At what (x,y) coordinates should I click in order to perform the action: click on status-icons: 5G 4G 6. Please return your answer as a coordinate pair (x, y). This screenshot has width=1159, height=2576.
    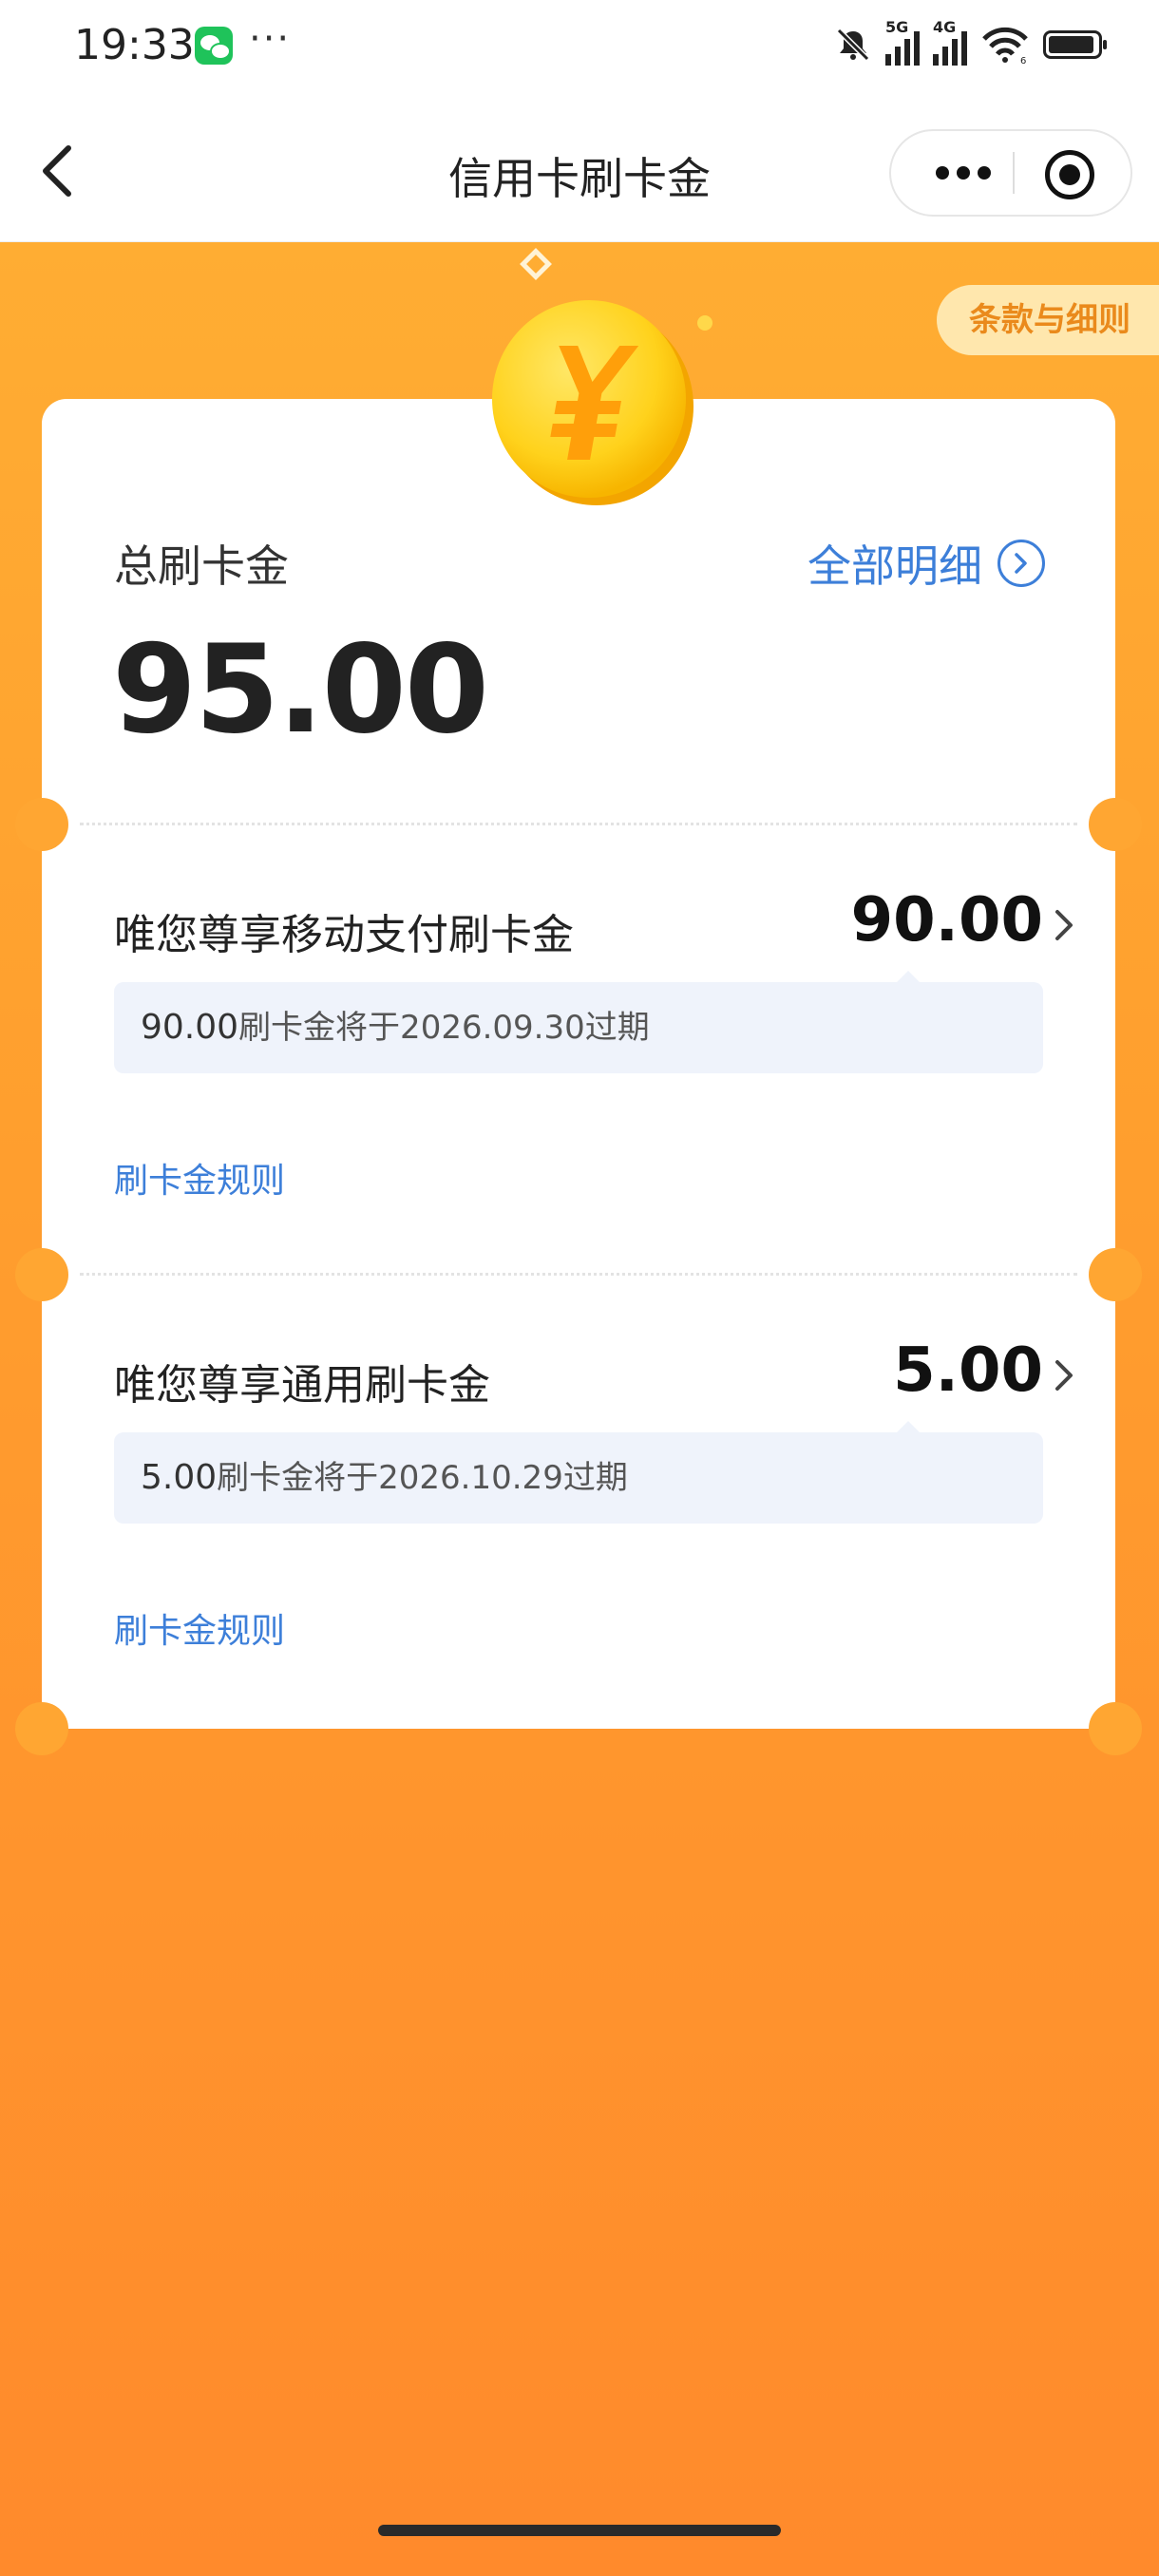
    Looking at the image, I should click on (970, 43).